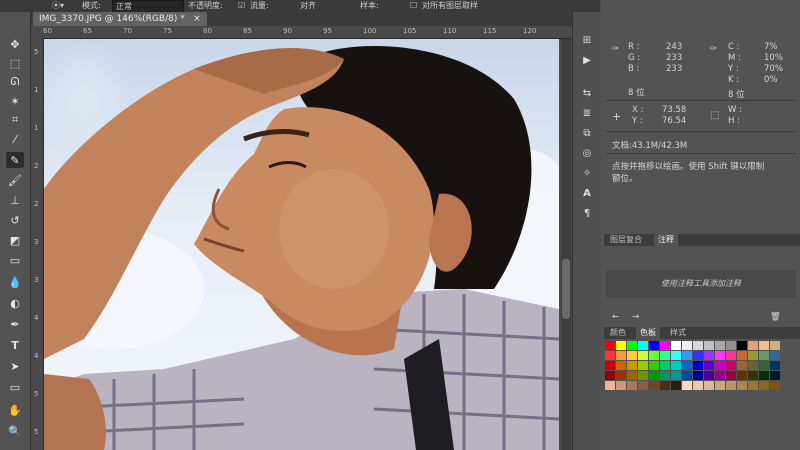 The height and width of the screenshot is (450, 800). What do you see at coordinates (587, 113) in the screenshot?
I see `properties-icon: ≣` at bounding box center [587, 113].